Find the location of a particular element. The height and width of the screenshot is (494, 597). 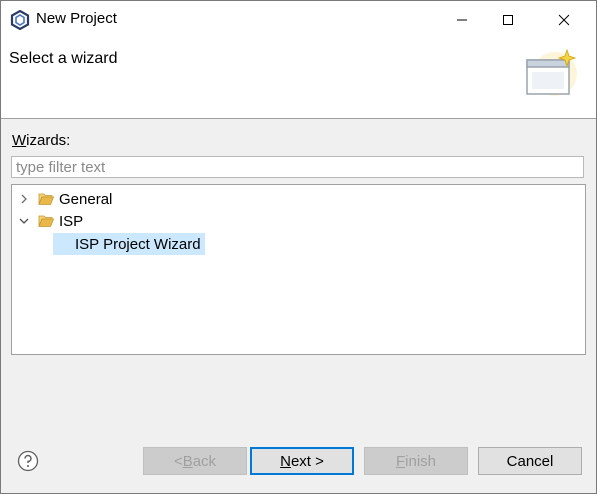

minimize-button is located at coordinates (462, 19).